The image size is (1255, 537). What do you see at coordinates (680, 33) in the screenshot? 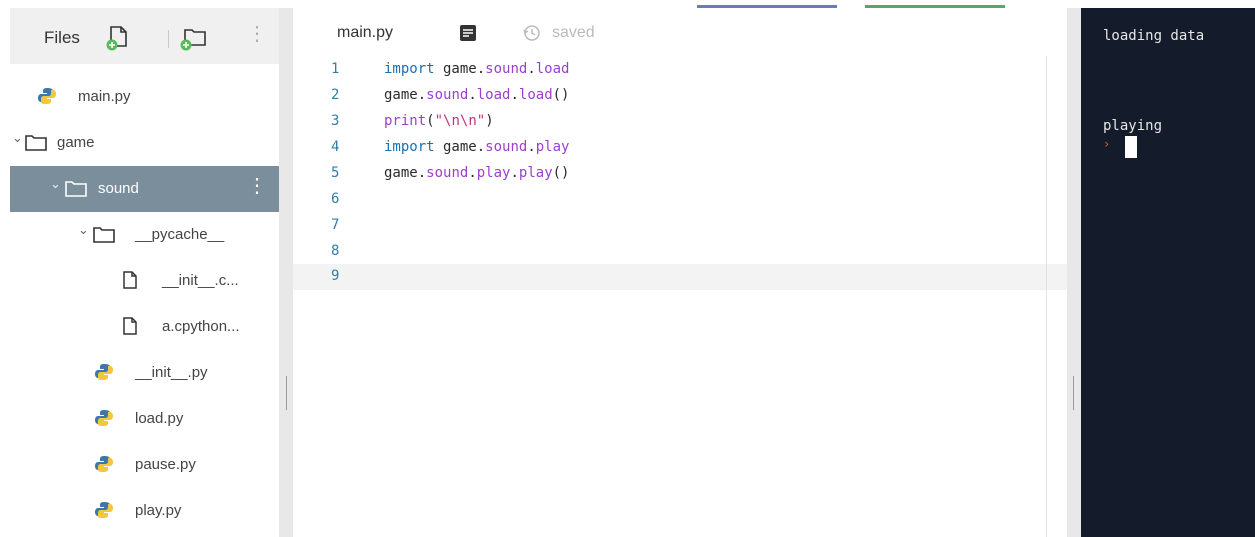
I see `editor-tab-bar: main.py saved` at bounding box center [680, 33].